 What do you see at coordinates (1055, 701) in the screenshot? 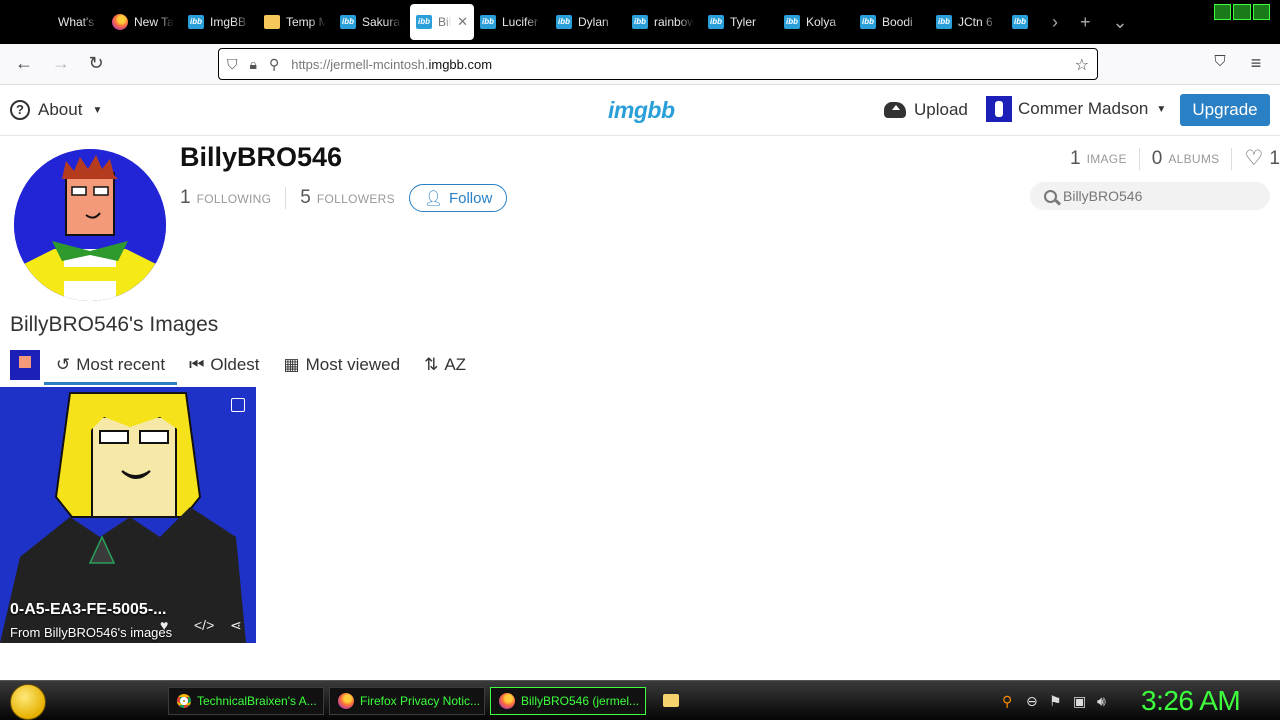
I see `flag-icon: ⚑` at bounding box center [1055, 701].